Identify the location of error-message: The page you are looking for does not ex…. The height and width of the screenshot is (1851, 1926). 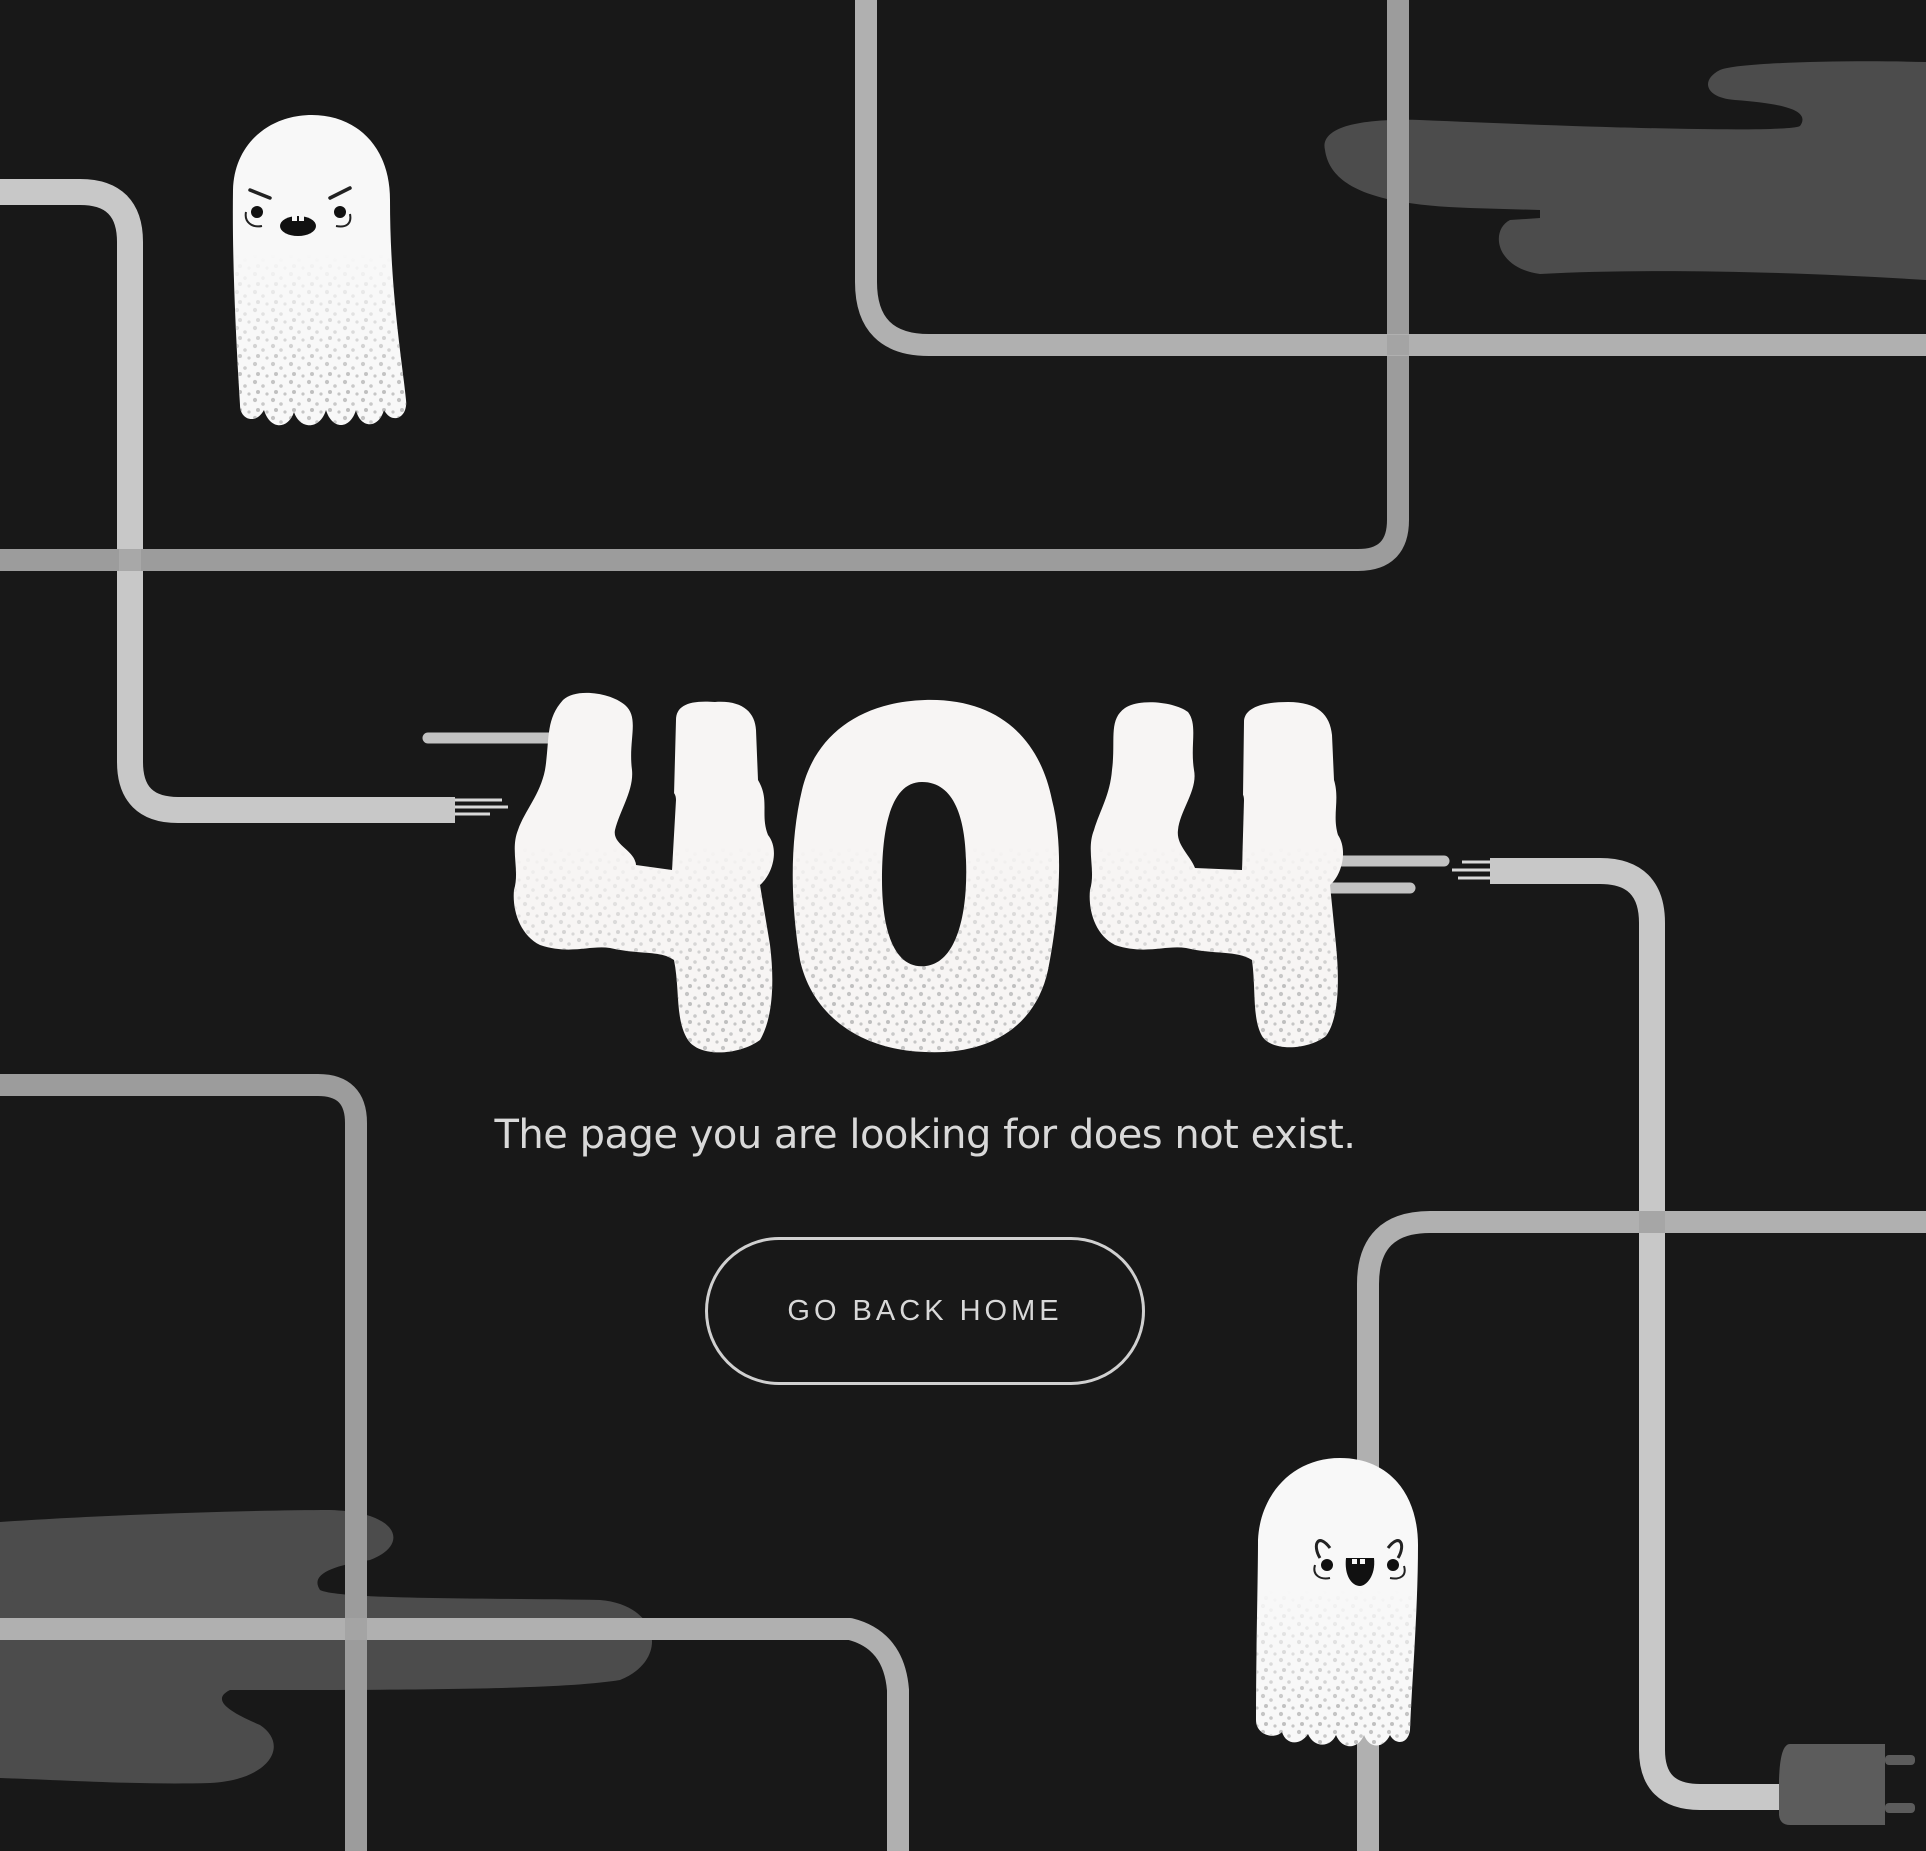
(925, 1135).